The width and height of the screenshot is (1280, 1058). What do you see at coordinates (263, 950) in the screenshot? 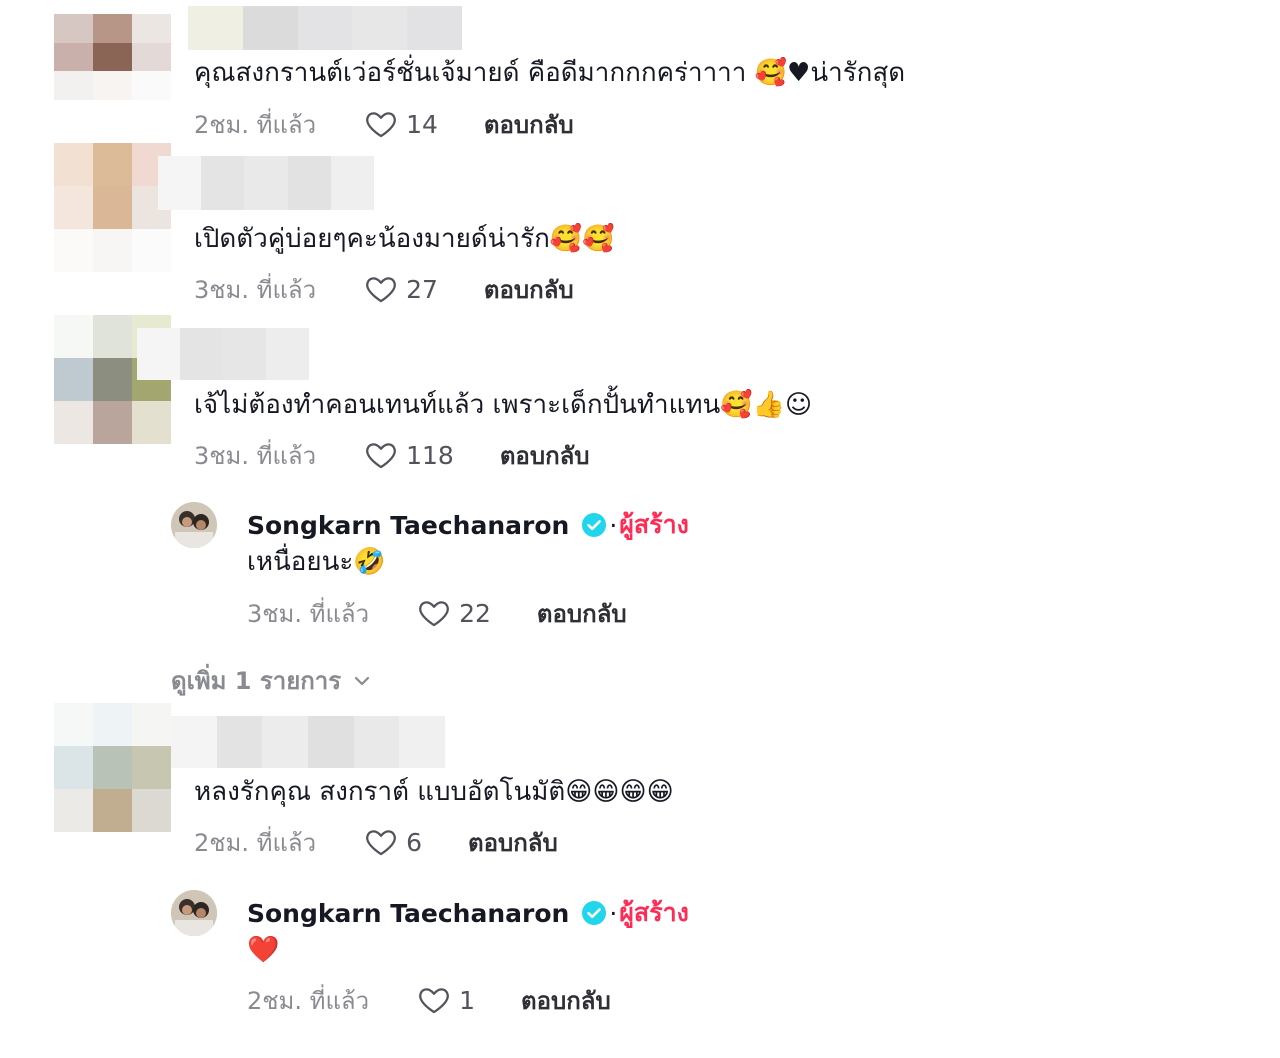
I see `reply-text: ❤️` at bounding box center [263, 950].